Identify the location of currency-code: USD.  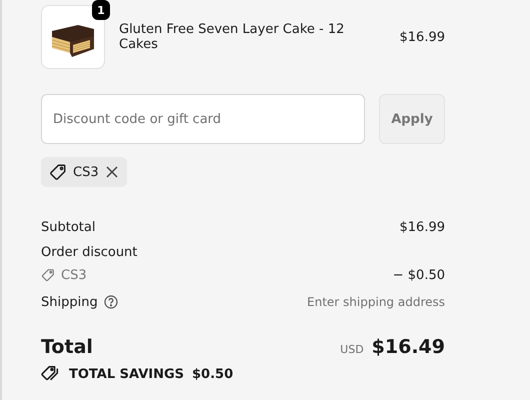
(352, 349).